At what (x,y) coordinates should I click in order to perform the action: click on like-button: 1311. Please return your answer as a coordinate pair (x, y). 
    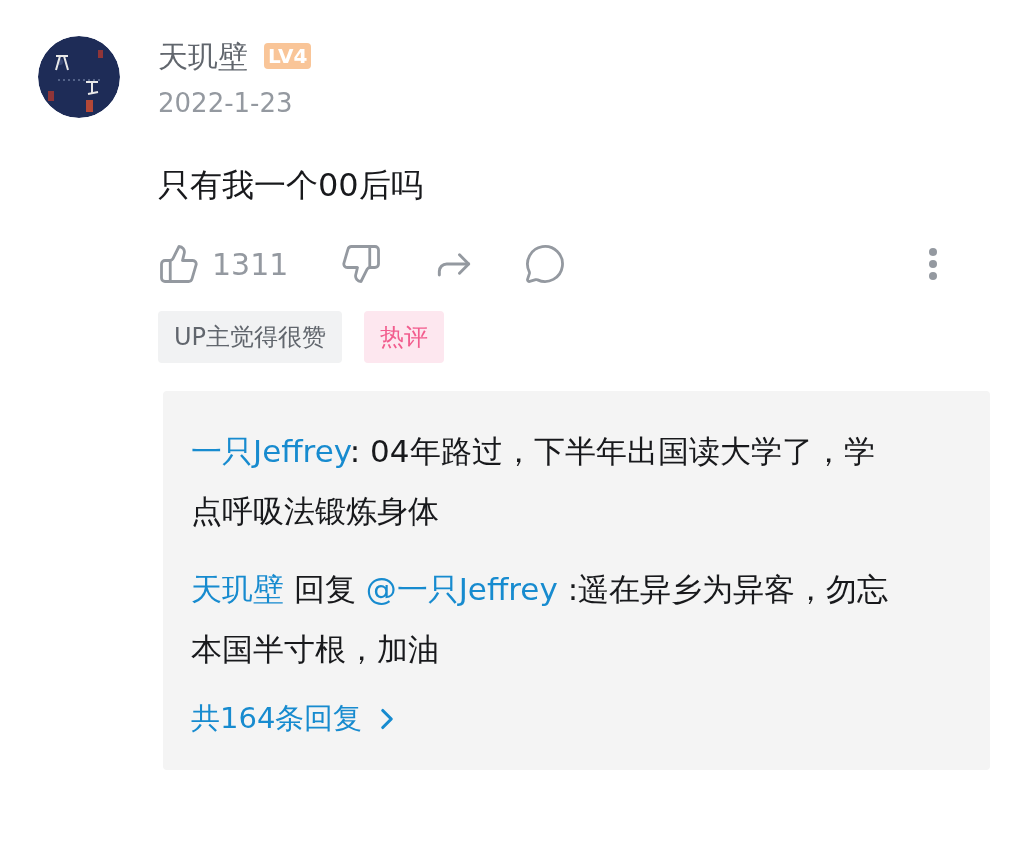
    Looking at the image, I should click on (223, 264).